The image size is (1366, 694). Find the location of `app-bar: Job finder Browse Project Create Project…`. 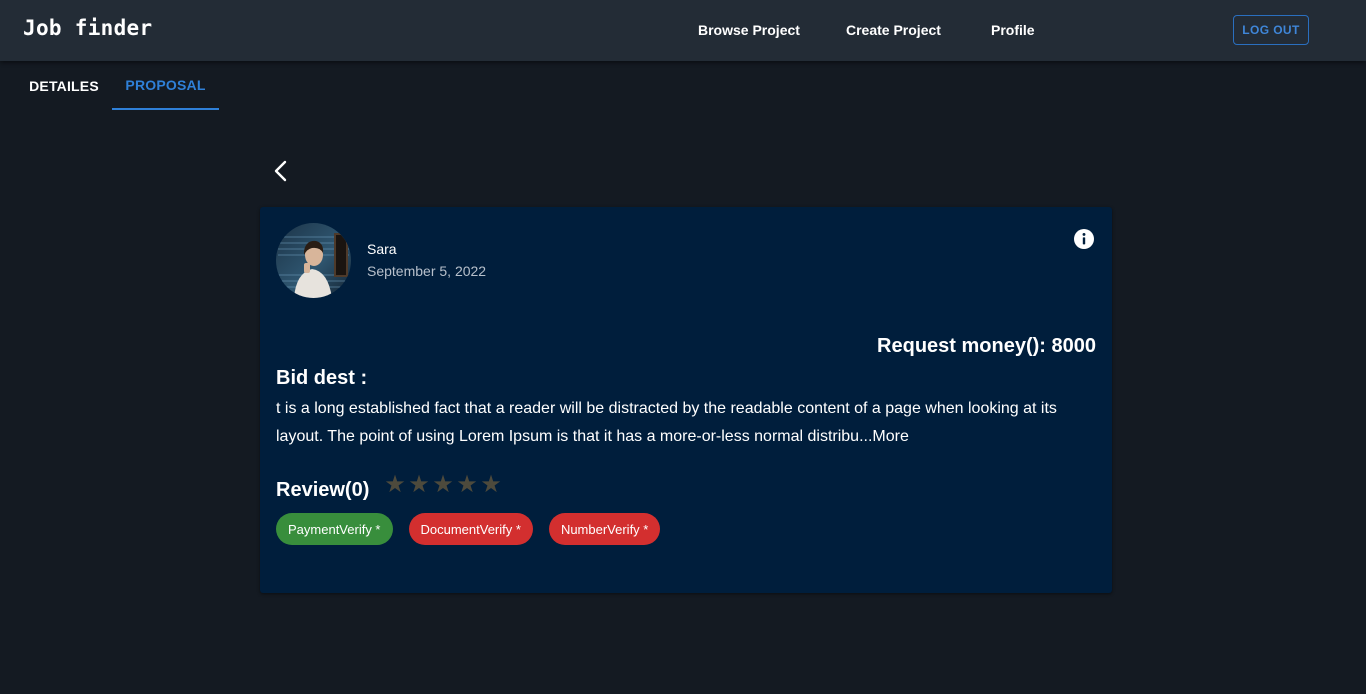

app-bar: Job finder Browse Project Create Project… is located at coordinates (683, 30).